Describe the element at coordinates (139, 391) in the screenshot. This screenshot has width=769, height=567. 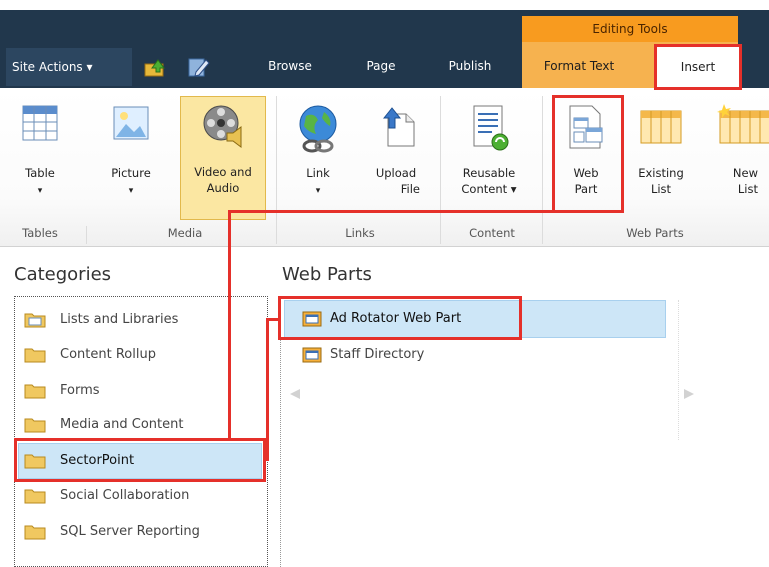
I see `category-item: Forms` at that location.